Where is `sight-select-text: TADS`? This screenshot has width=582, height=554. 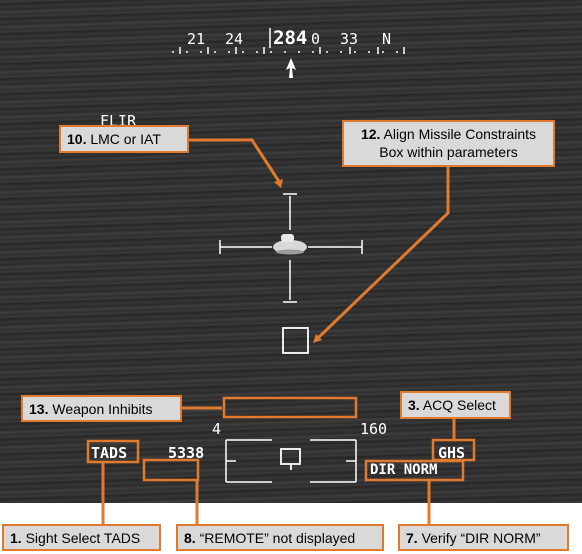
sight-select-text: TADS is located at coordinates (109, 453).